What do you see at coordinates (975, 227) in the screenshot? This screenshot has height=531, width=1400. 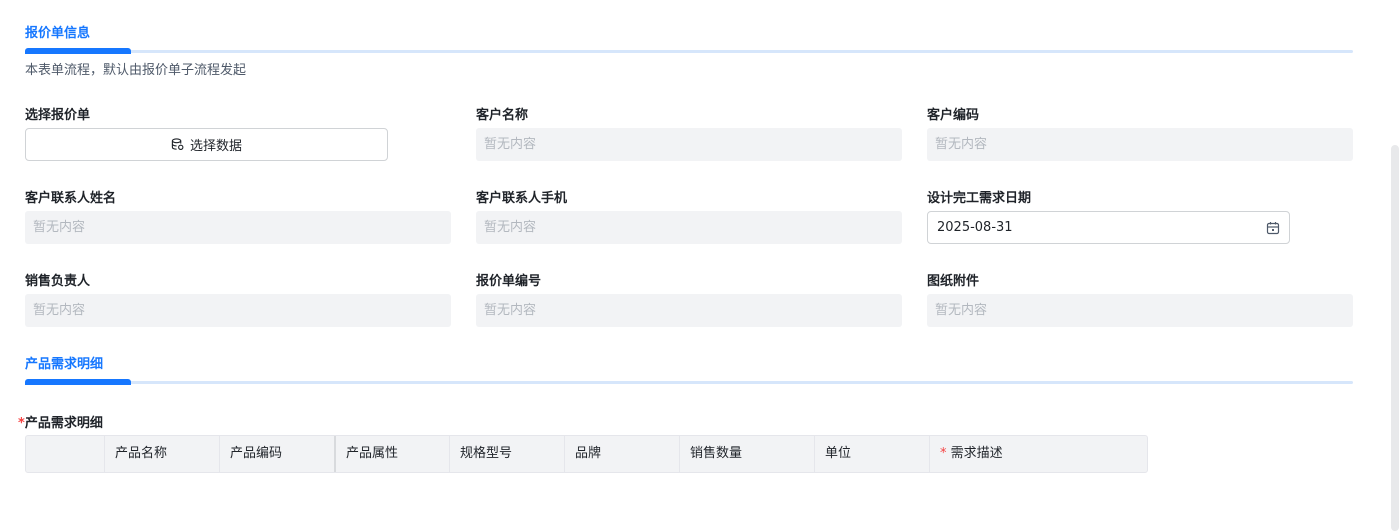 I see `design-date-value: 2025-08-31` at bounding box center [975, 227].